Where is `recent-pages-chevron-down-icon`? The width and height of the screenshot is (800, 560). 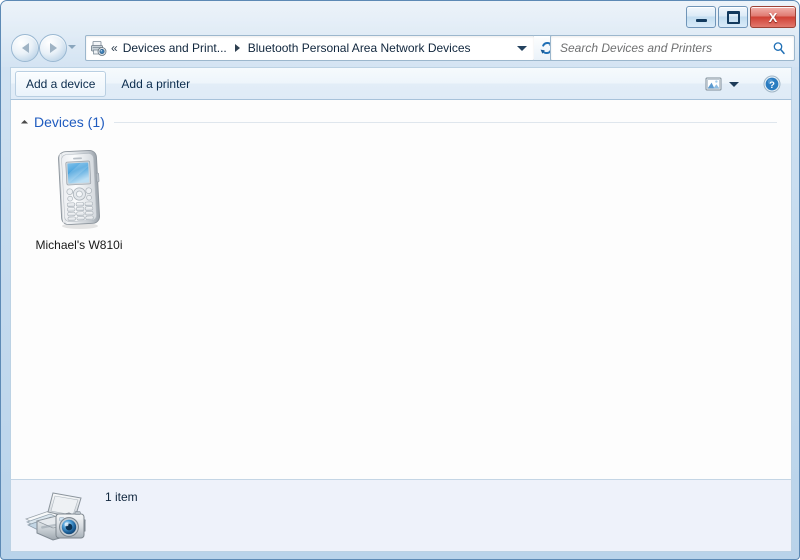
recent-pages-chevron-down-icon is located at coordinates (72, 47).